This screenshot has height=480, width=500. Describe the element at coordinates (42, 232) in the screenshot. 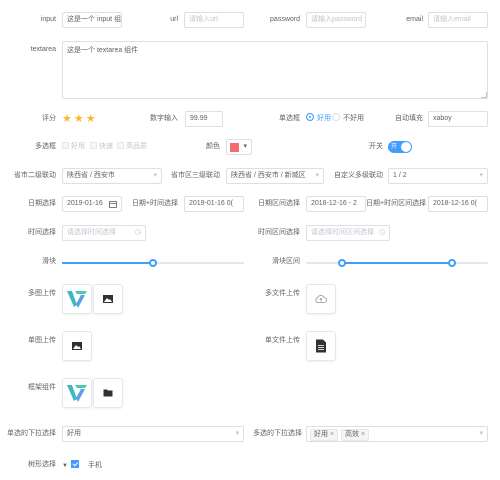

I see `time-label: 时间选择` at that location.